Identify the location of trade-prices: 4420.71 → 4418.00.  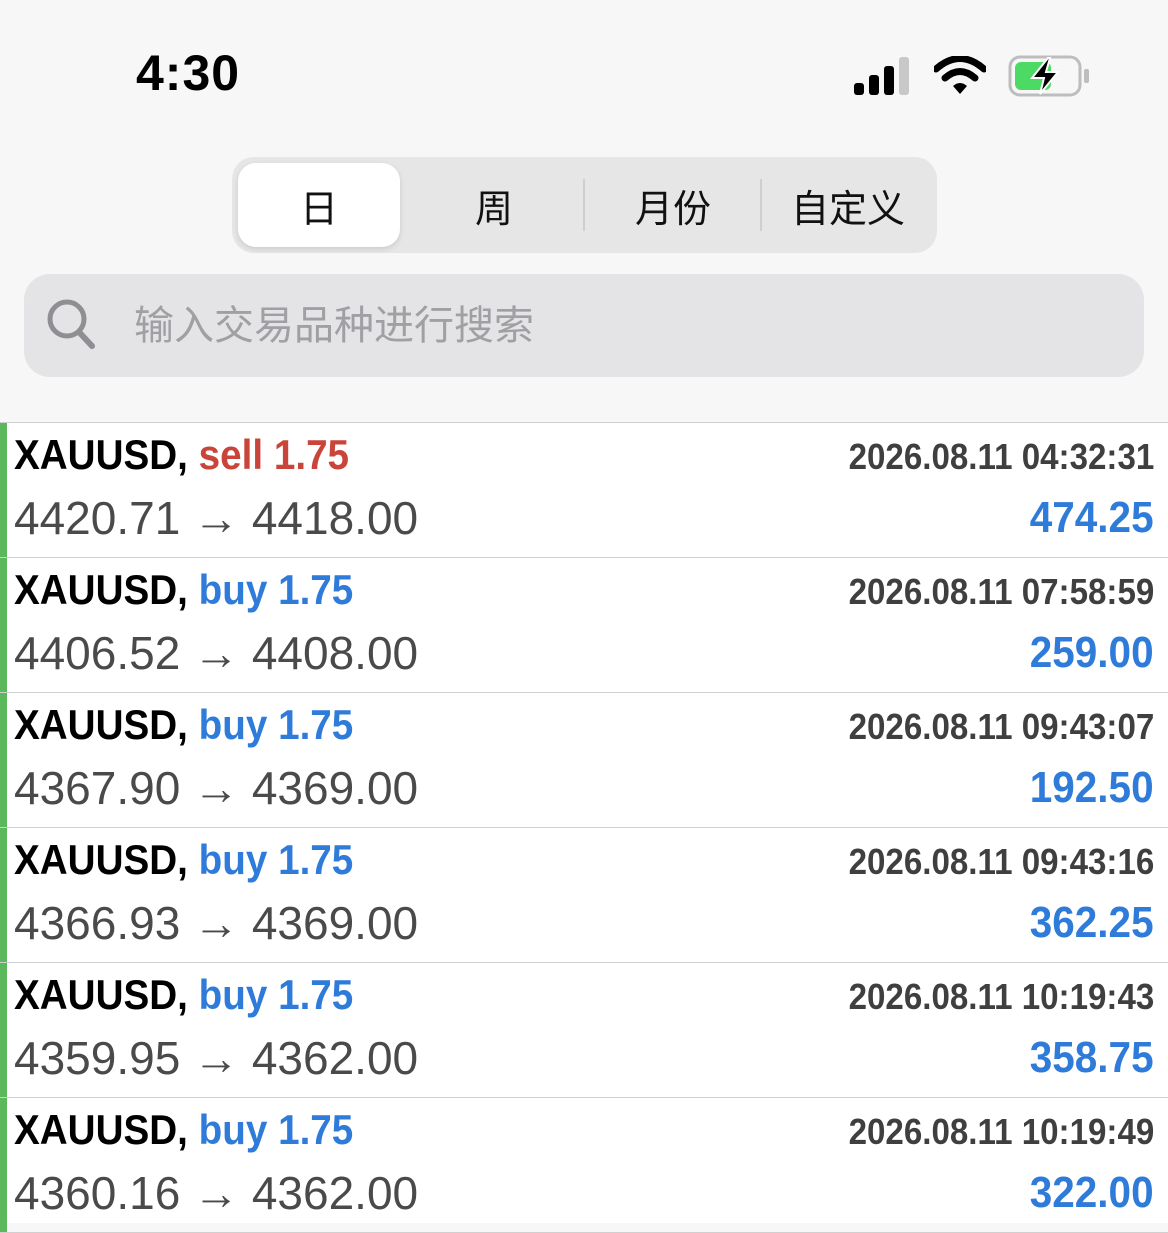
(216, 518).